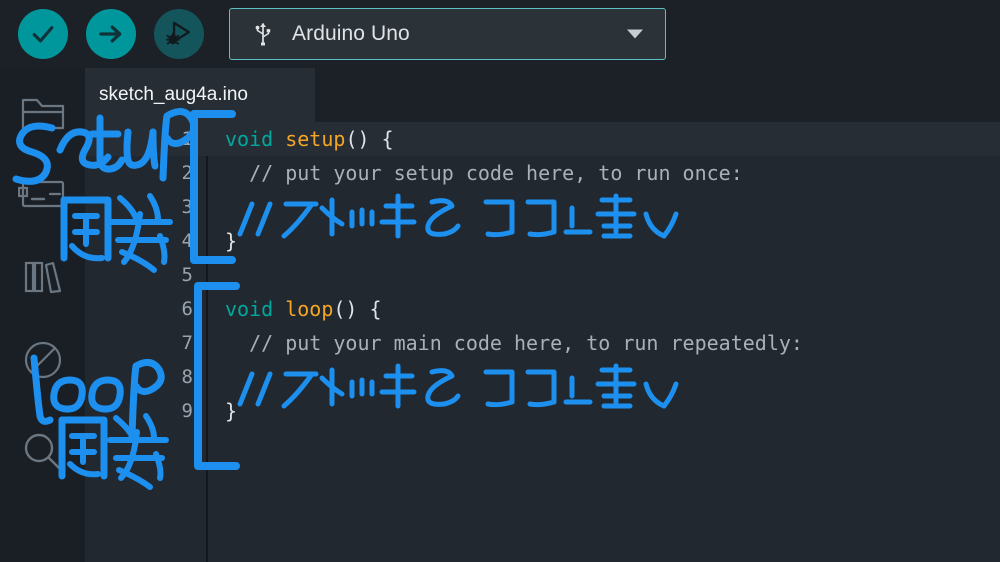  What do you see at coordinates (542, 241) in the screenshot?
I see `code-line: 4}` at bounding box center [542, 241].